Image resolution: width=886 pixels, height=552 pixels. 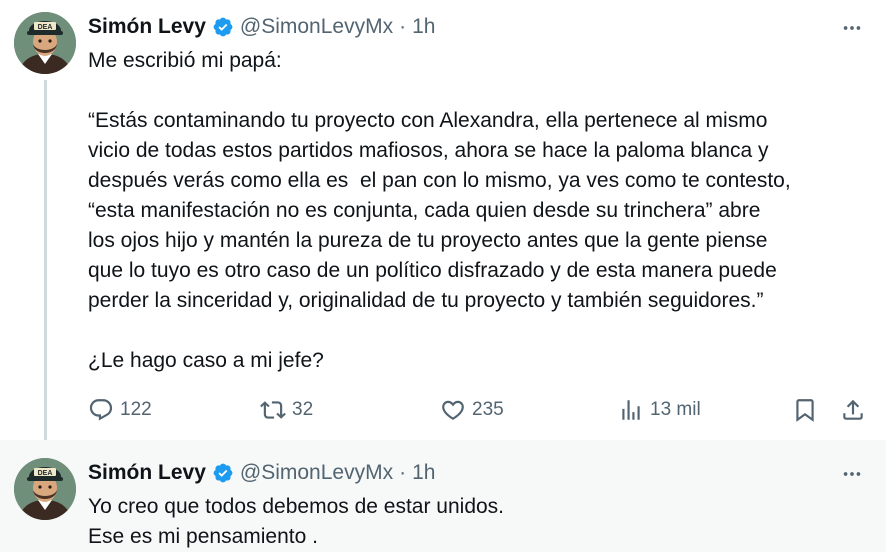 What do you see at coordinates (303, 409) in the screenshot?
I see `repost-count: 32` at bounding box center [303, 409].